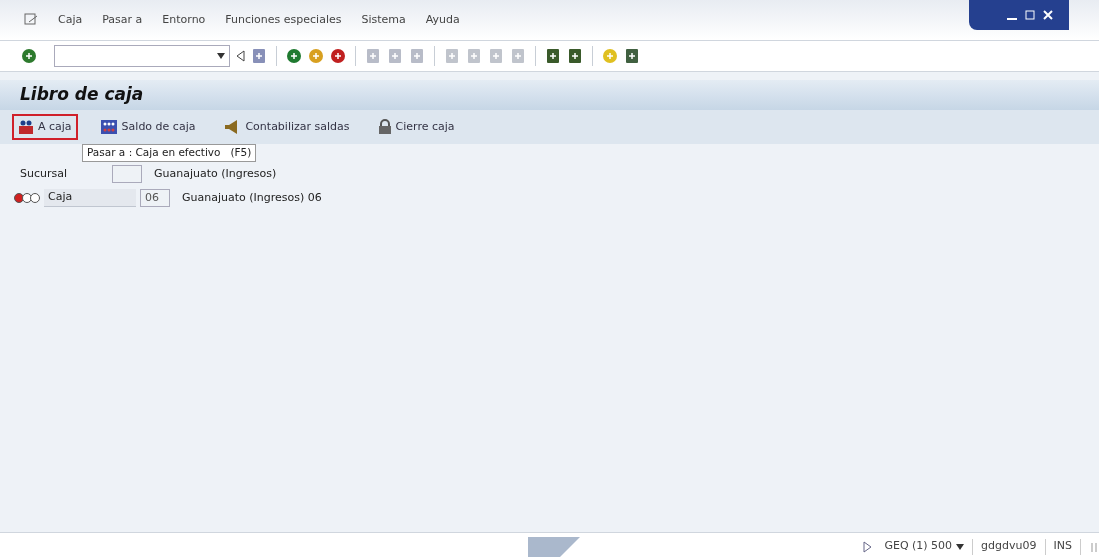 This screenshot has height=560, width=1099. Describe the element at coordinates (554, 546) in the screenshot. I see `sap-logo` at that location.